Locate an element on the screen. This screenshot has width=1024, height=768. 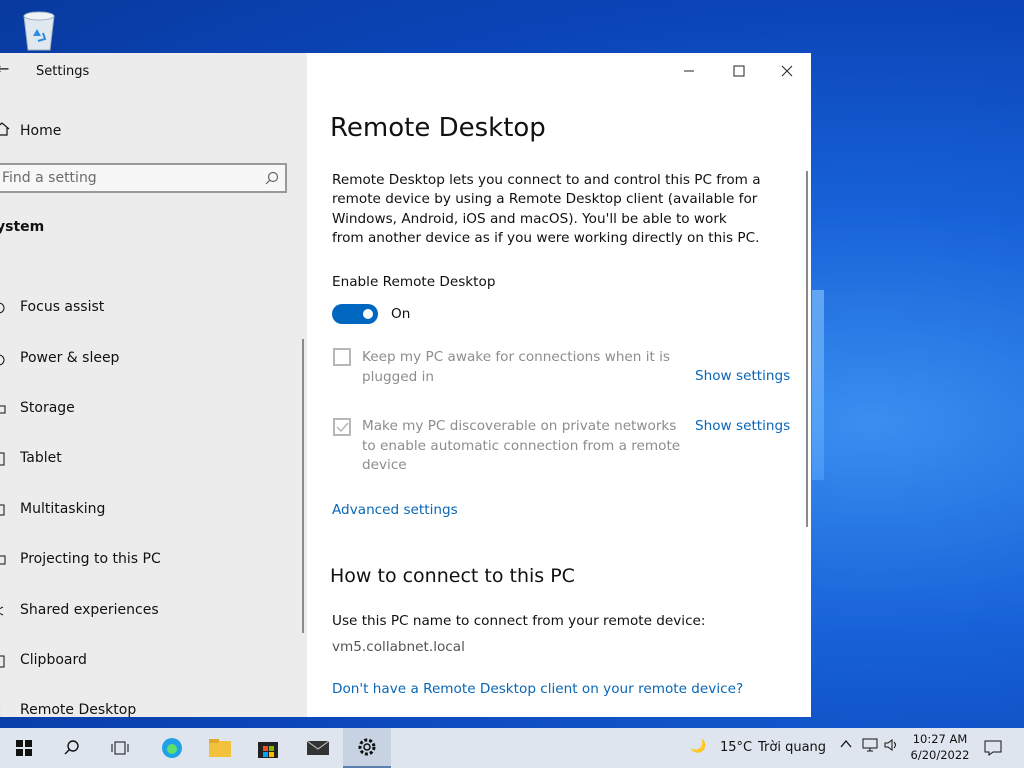
start-button is located at coordinates (24, 748).